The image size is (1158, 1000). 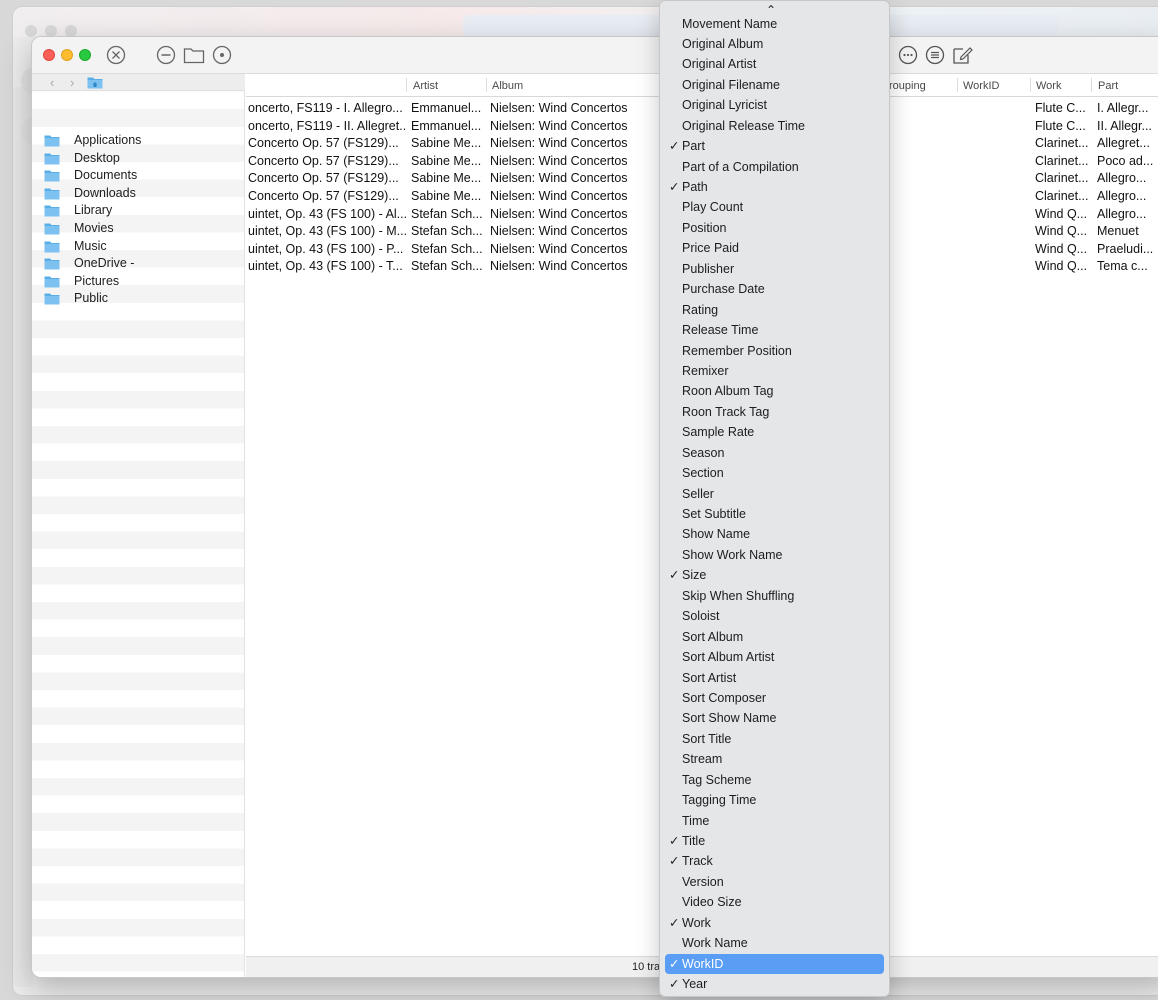 I want to click on menu-item: Publisher, so click(x=774, y=269).